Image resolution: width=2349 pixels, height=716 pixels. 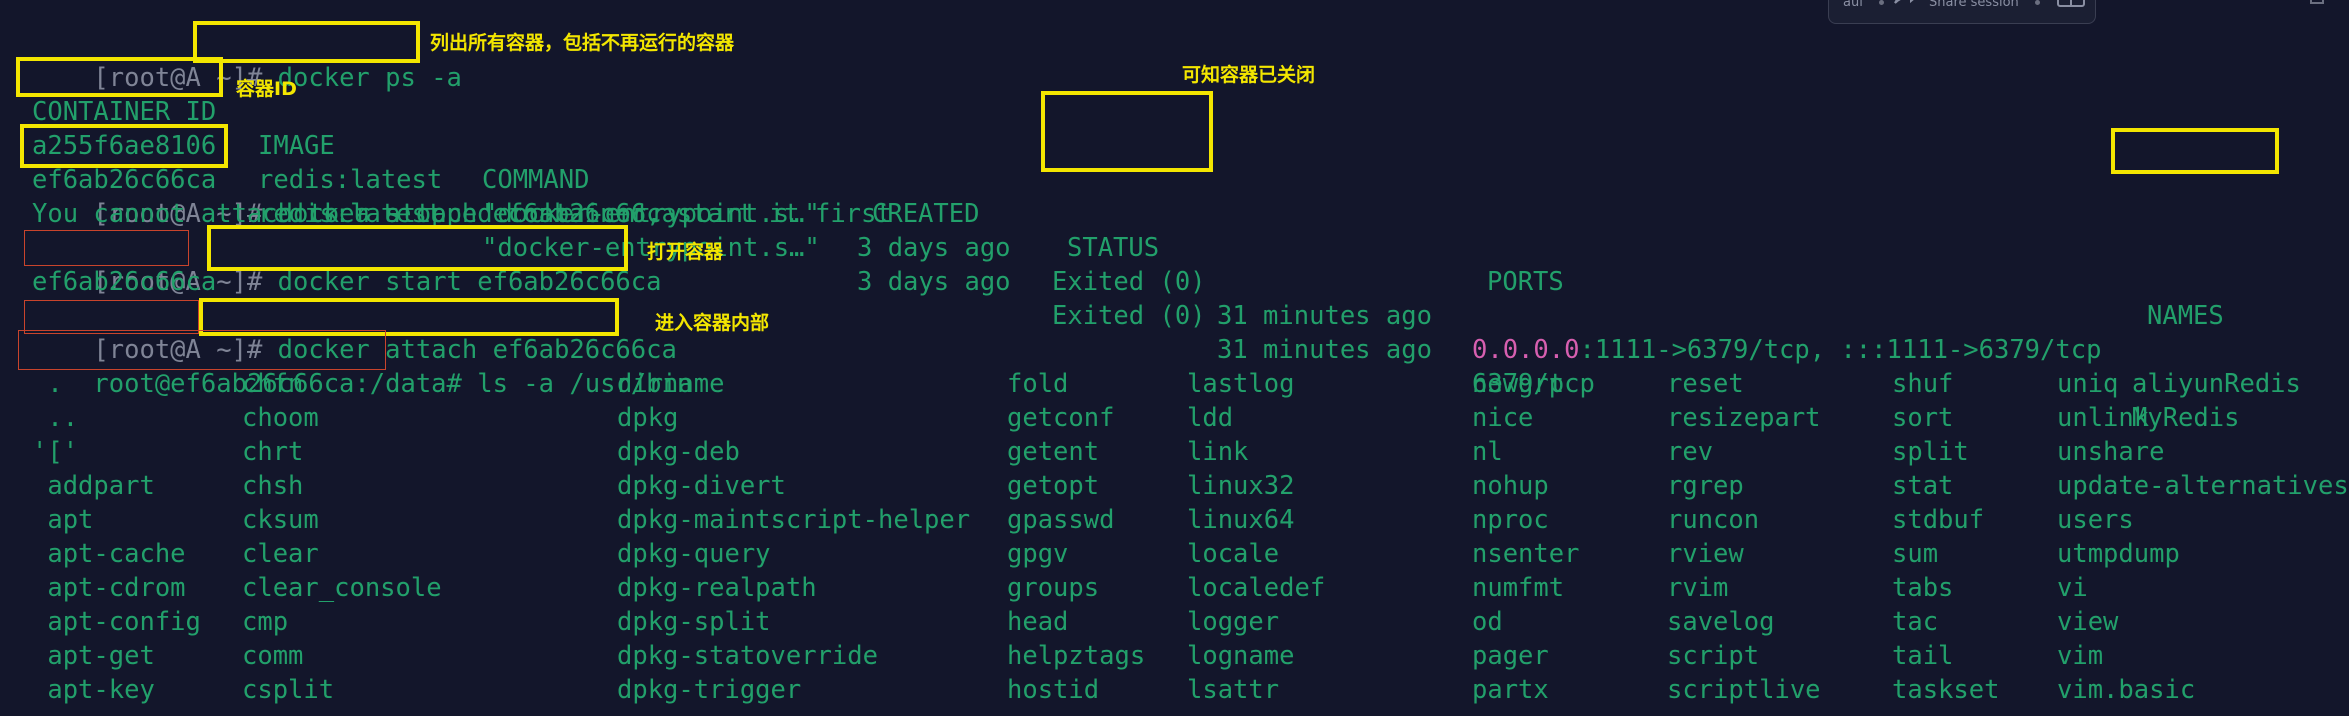 I want to click on ls-entry: update-alternatives, so click(x=2203, y=486).